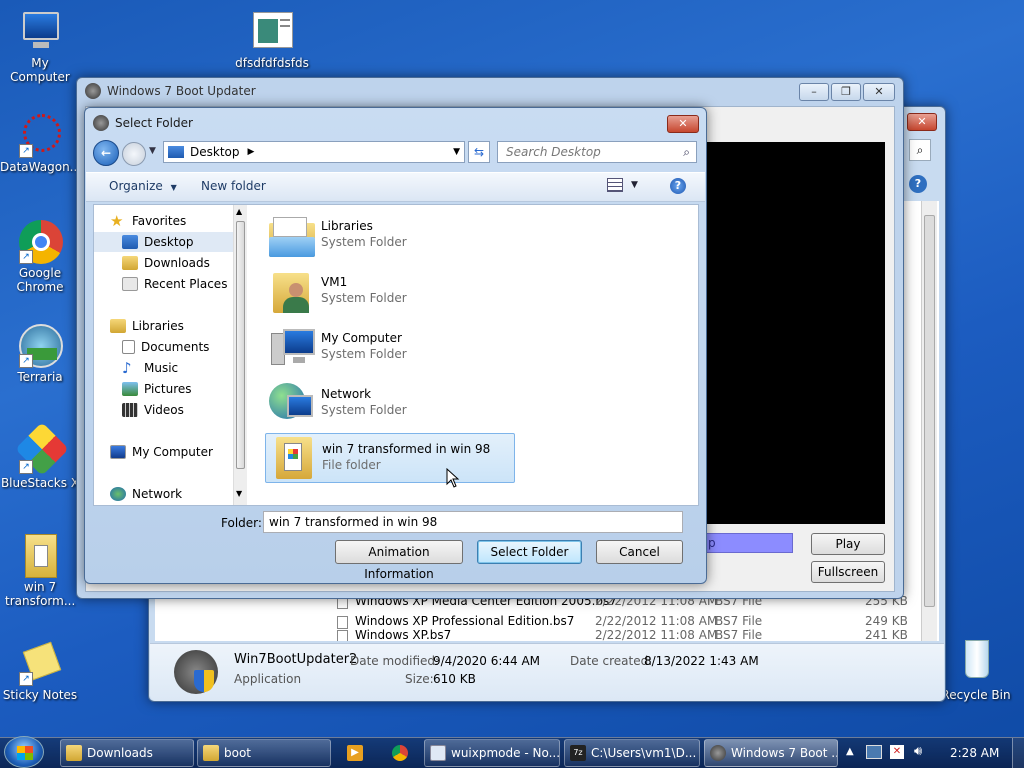 This screenshot has width=1024, height=768. I want to click on network-icon, so click(118, 494).